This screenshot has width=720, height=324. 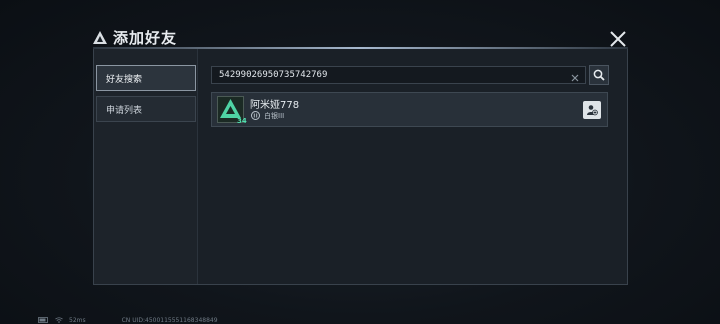 I want to click on battery-icon, so click(x=43, y=320).